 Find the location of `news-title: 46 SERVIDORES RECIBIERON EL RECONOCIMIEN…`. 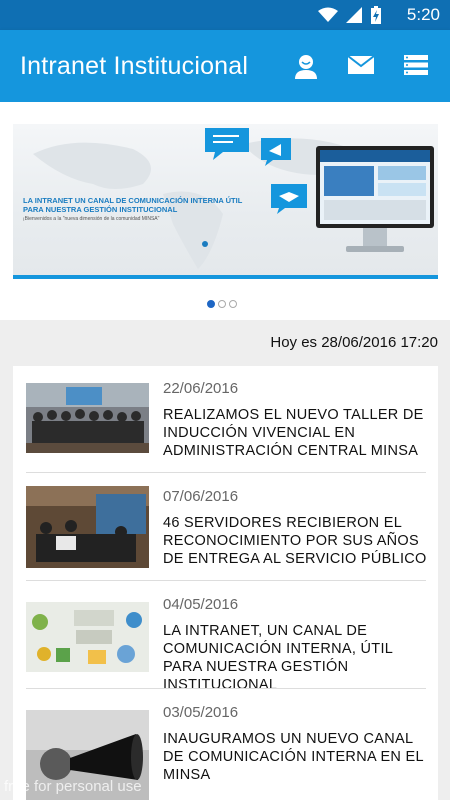

news-title: 46 SERVIDORES RECIBIERON EL RECONOCIMIEN… is located at coordinates (296, 541).